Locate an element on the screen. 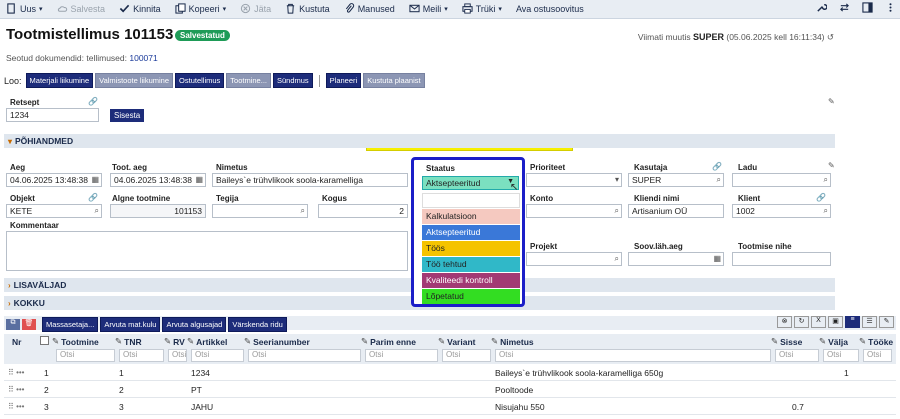 This screenshot has width=900, height=419. aeg-input: 04.06.2025 13:48:38 ▦ is located at coordinates (54, 180).